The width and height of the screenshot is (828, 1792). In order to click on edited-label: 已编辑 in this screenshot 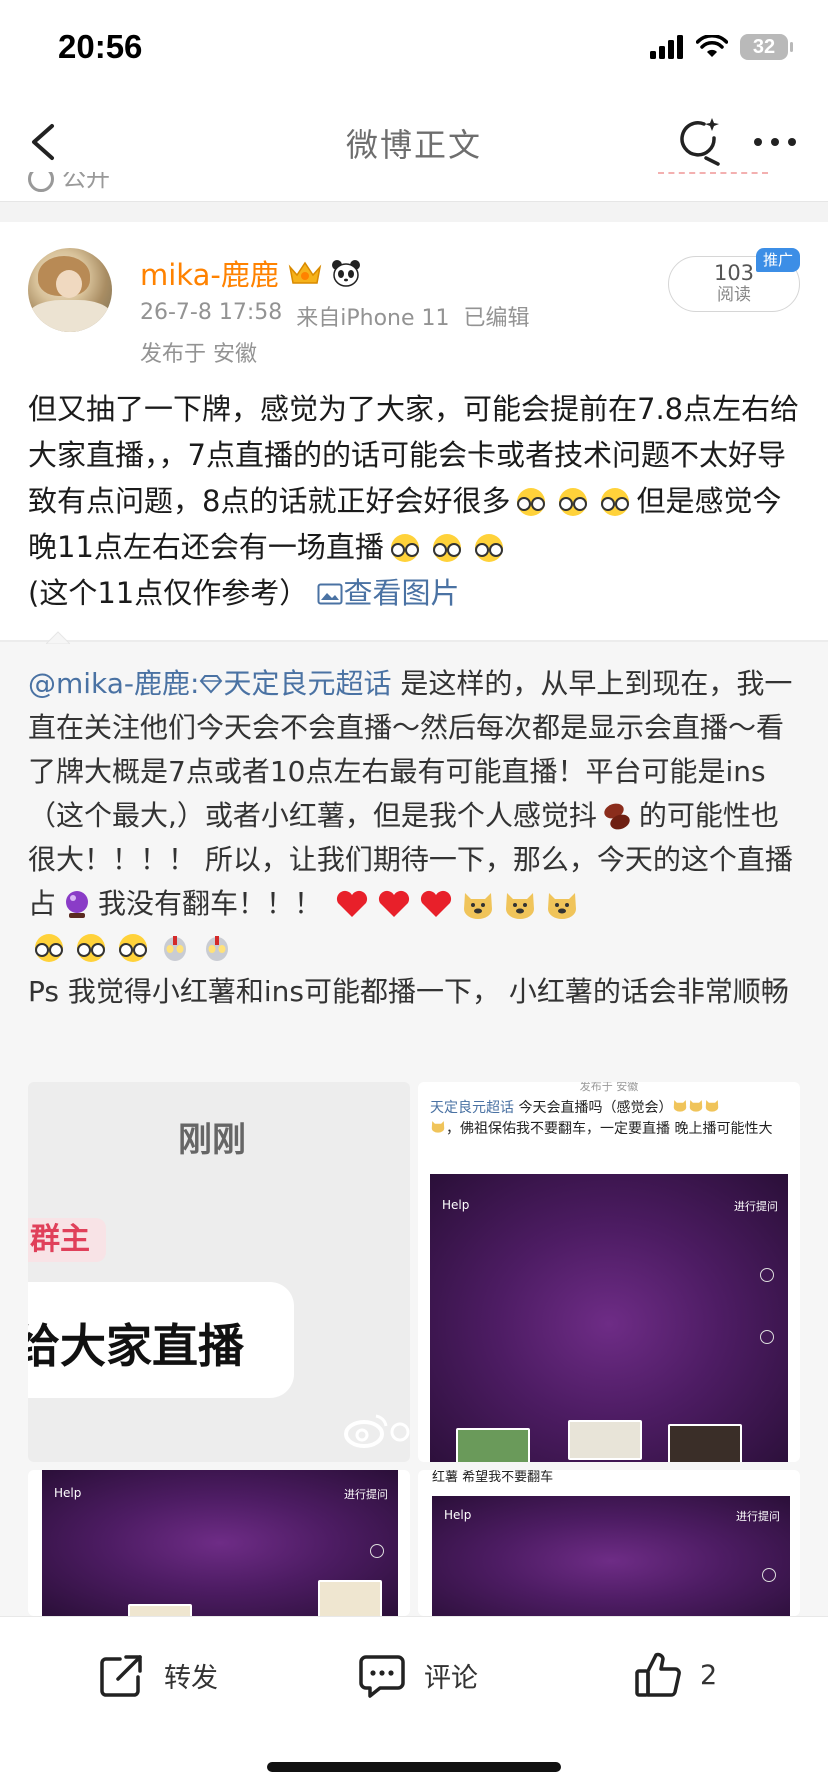, I will do `click(497, 316)`.